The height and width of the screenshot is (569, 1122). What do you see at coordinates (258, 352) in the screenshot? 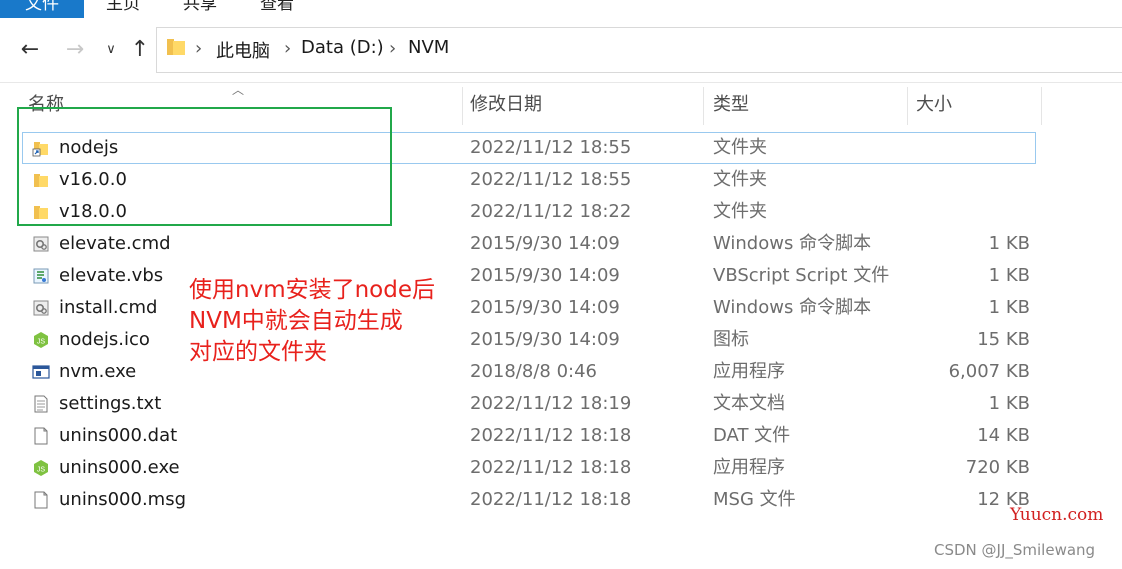
I see `annotation-line: 对应的文件夹` at bounding box center [258, 352].